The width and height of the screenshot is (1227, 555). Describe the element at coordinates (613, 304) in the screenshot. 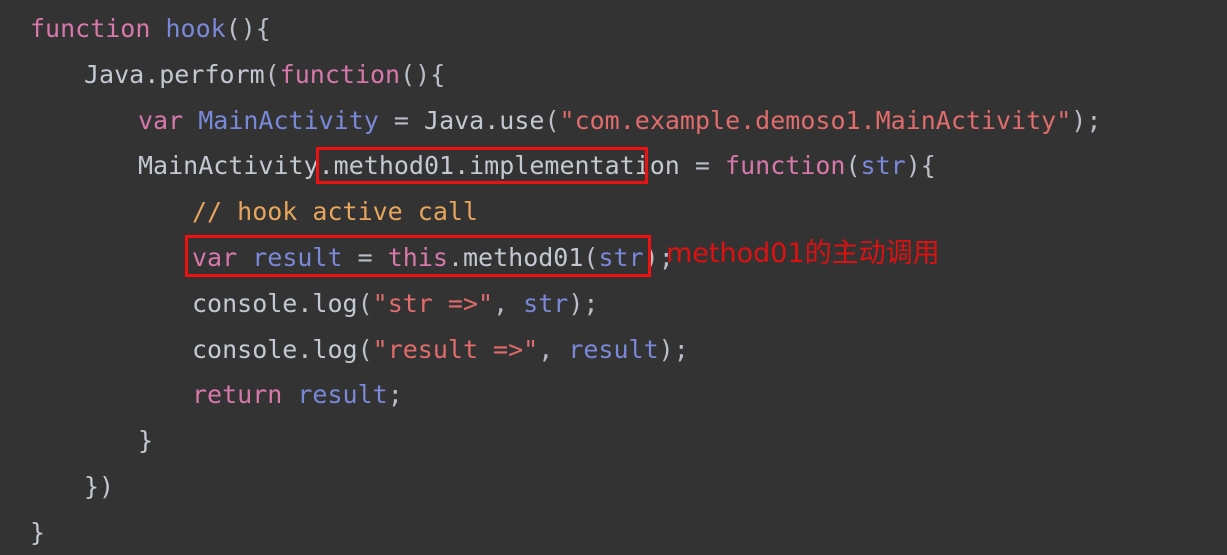

I see `code-line-7: console.log("str =>", str);` at that location.